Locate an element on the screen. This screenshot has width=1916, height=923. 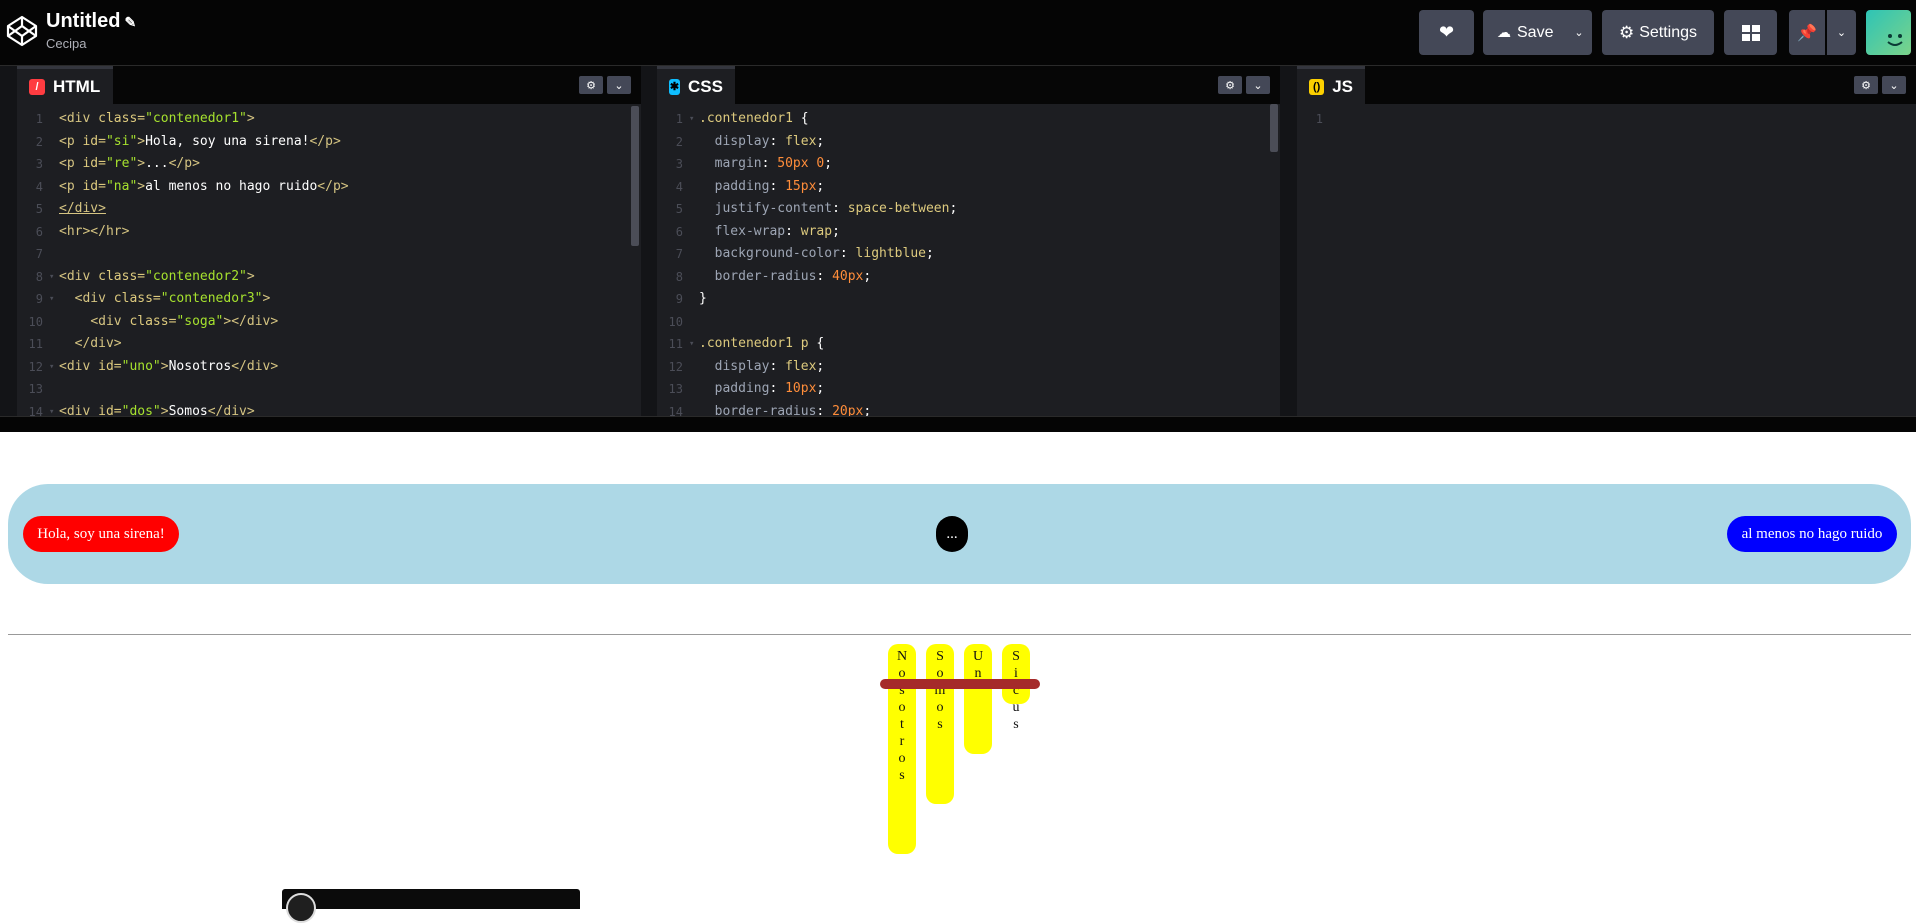
stick-letter: N is located at coordinates (902, 656).